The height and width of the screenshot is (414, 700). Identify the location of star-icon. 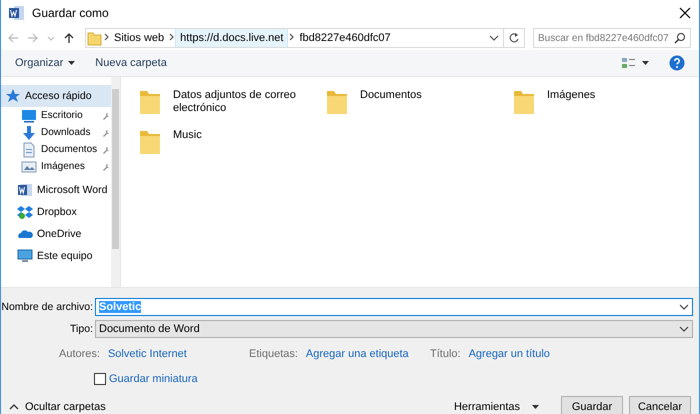
(13, 96).